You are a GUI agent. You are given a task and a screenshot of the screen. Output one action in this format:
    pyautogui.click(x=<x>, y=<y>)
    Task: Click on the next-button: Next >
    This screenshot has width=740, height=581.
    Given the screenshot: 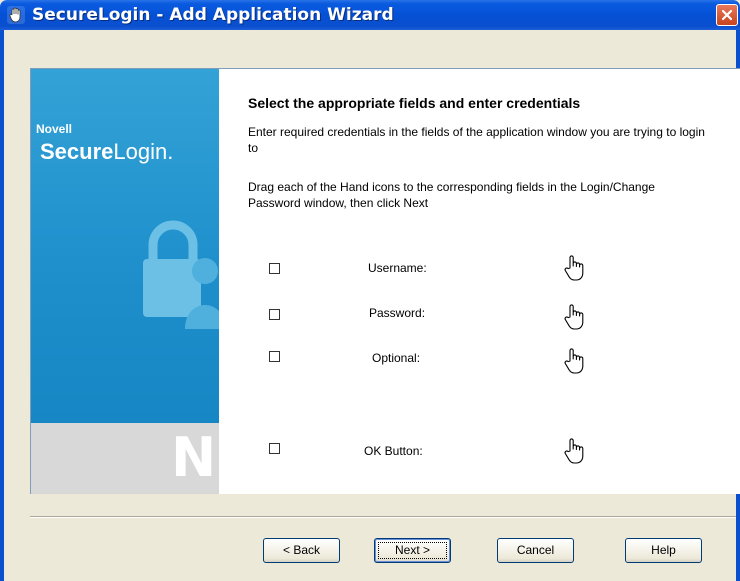 What is the action you would take?
    pyautogui.click(x=412, y=550)
    